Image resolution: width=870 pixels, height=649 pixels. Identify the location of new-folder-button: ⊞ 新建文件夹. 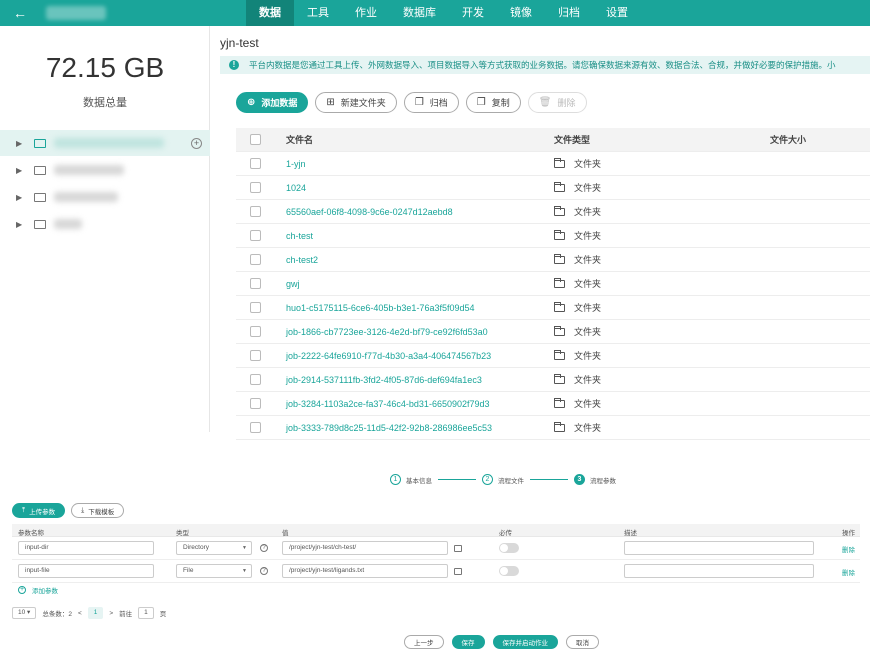
(356, 102).